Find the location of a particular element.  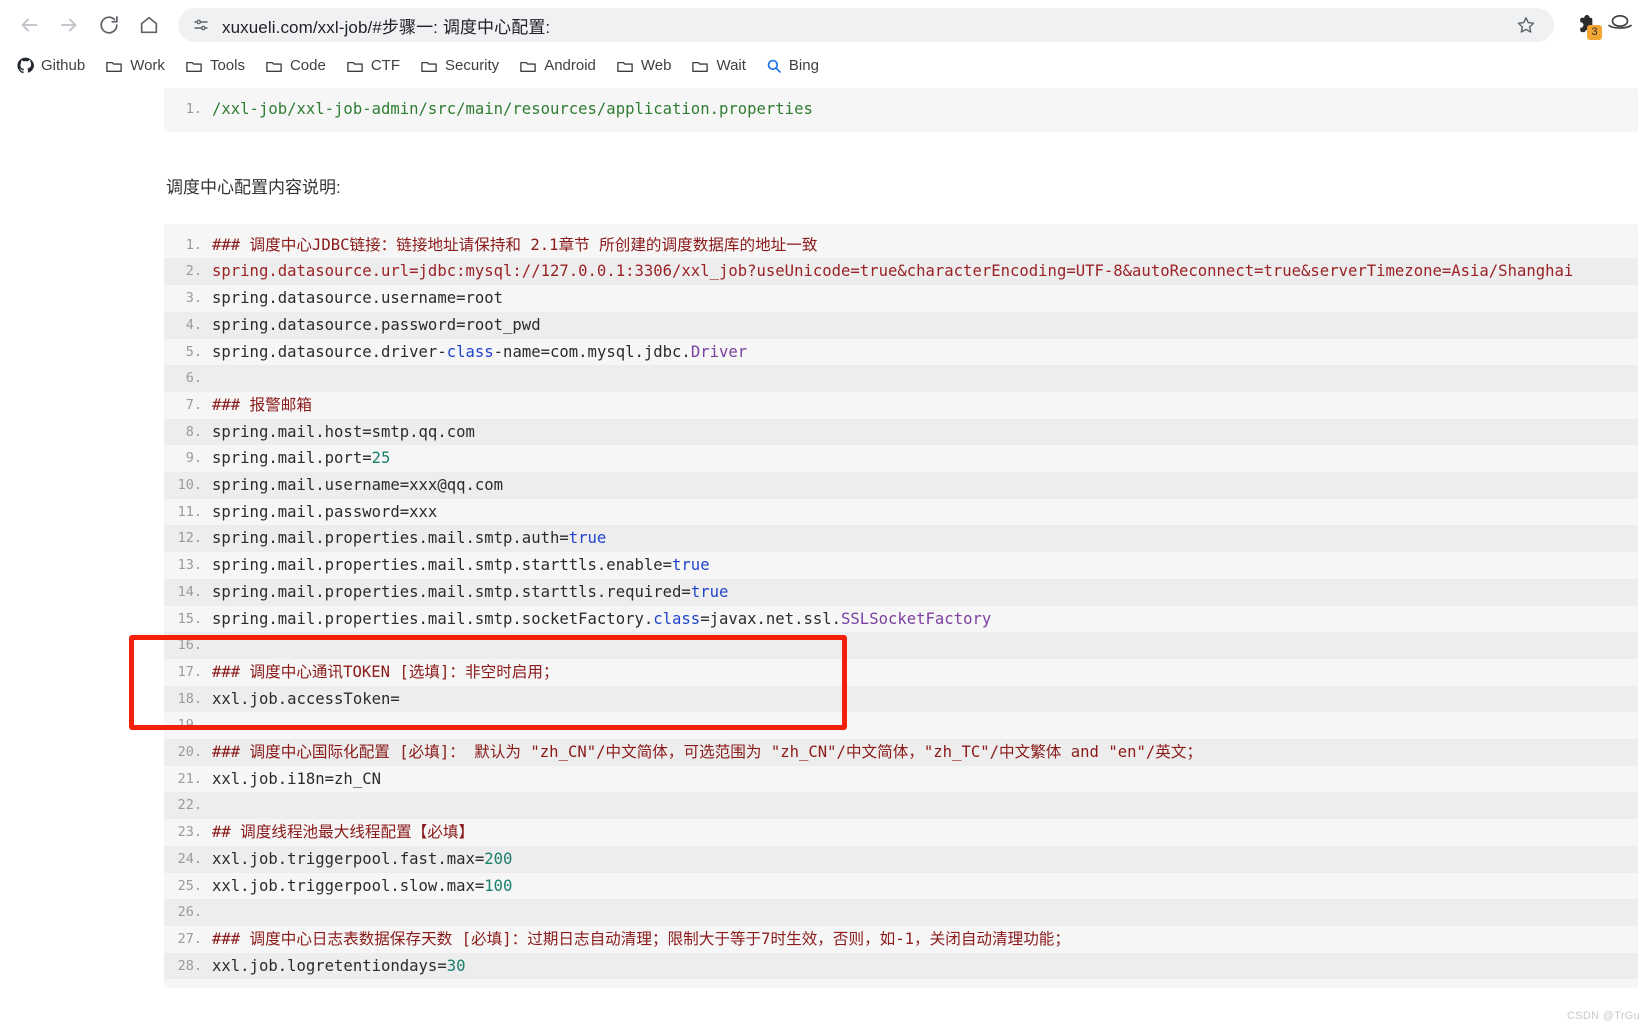

line-number: 25. is located at coordinates (189, 885).